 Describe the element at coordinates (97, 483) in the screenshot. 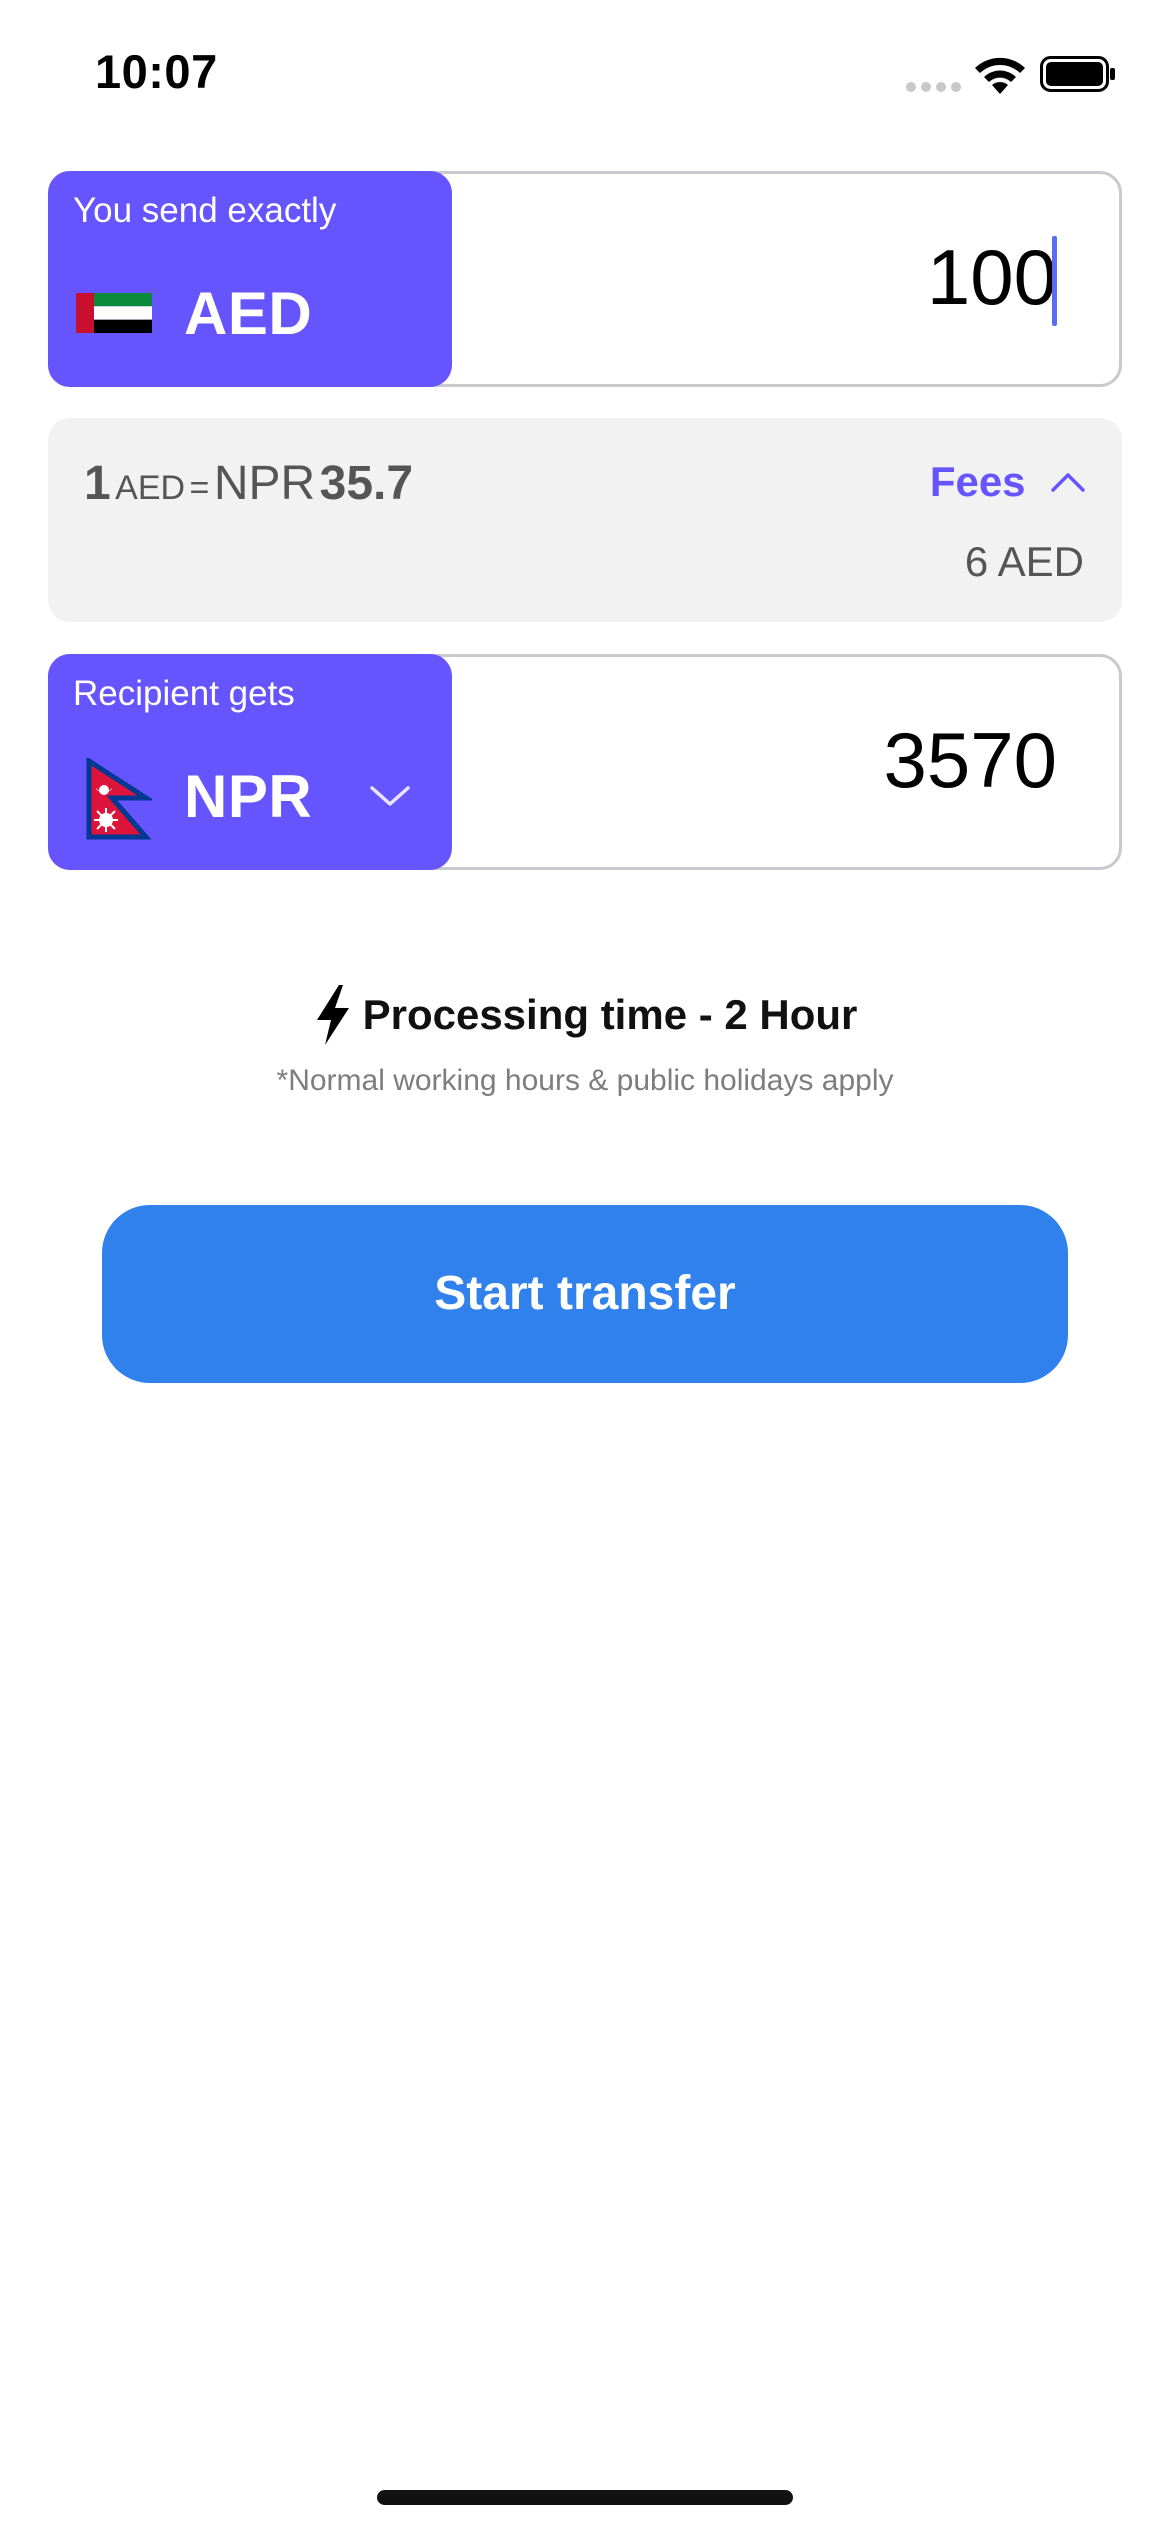

I see `rate-base-amount: 1` at that location.